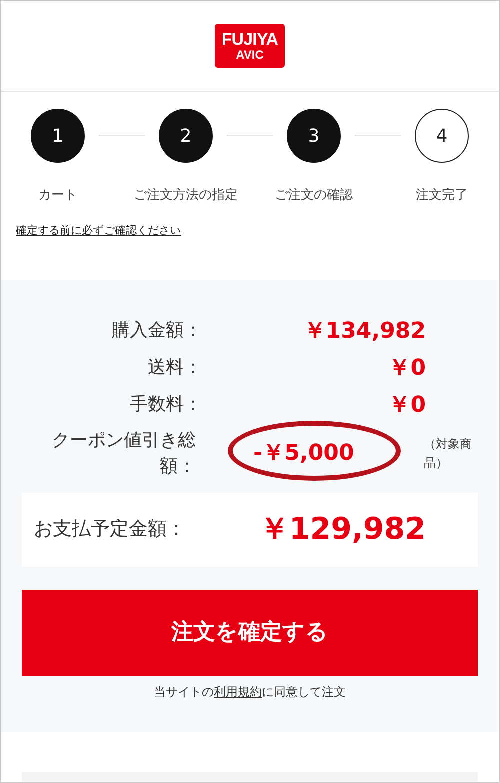 Image resolution: width=500 pixels, height=783 pixels. What do you see at coordinates (365, 332) in the screenshot?
I see `summary-amount: ￥134,982` at bounding box center [365, 332].